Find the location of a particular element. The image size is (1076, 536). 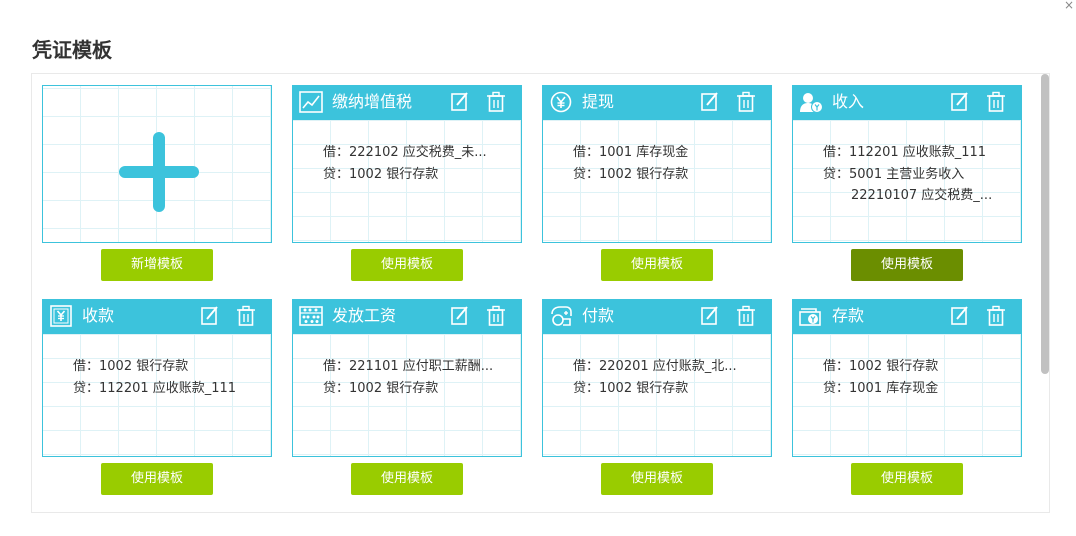

template-card: 收款 借：1002 银行存款 贷：112201 应收账款_111 is located at coordinates (157, 378).